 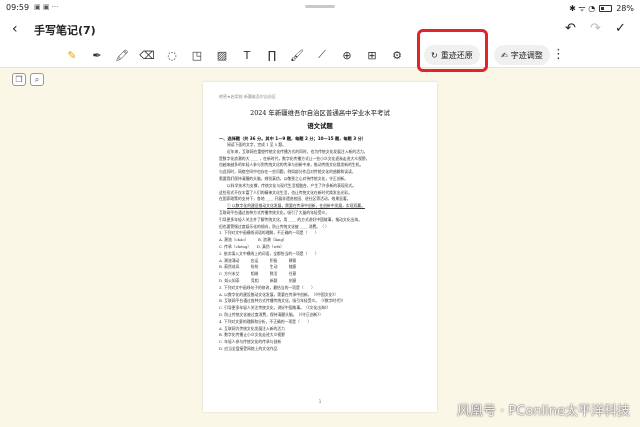 What do you see at coordinates (582, 8) in the screenshot?
I see `system-icons: ✱ ᯤ ◔` at bounding box center [582, 8].